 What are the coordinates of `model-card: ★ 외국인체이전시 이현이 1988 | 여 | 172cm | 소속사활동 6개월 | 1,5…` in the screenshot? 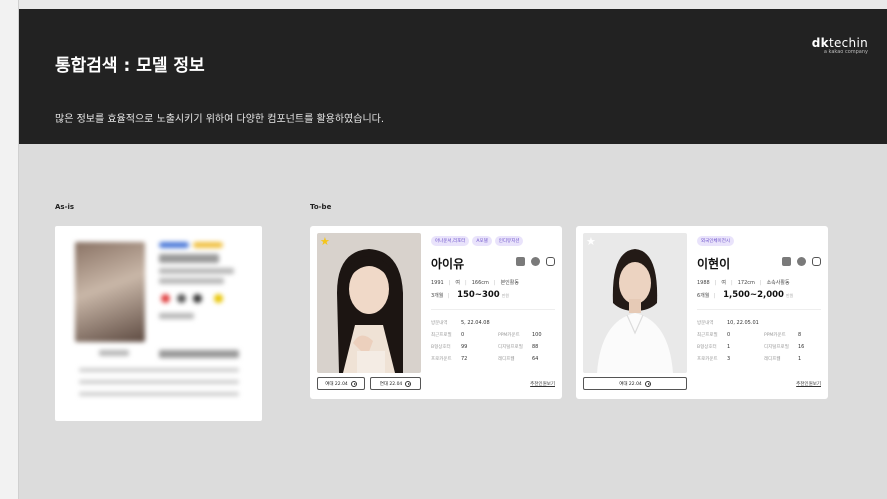 It's located at (702, 312).